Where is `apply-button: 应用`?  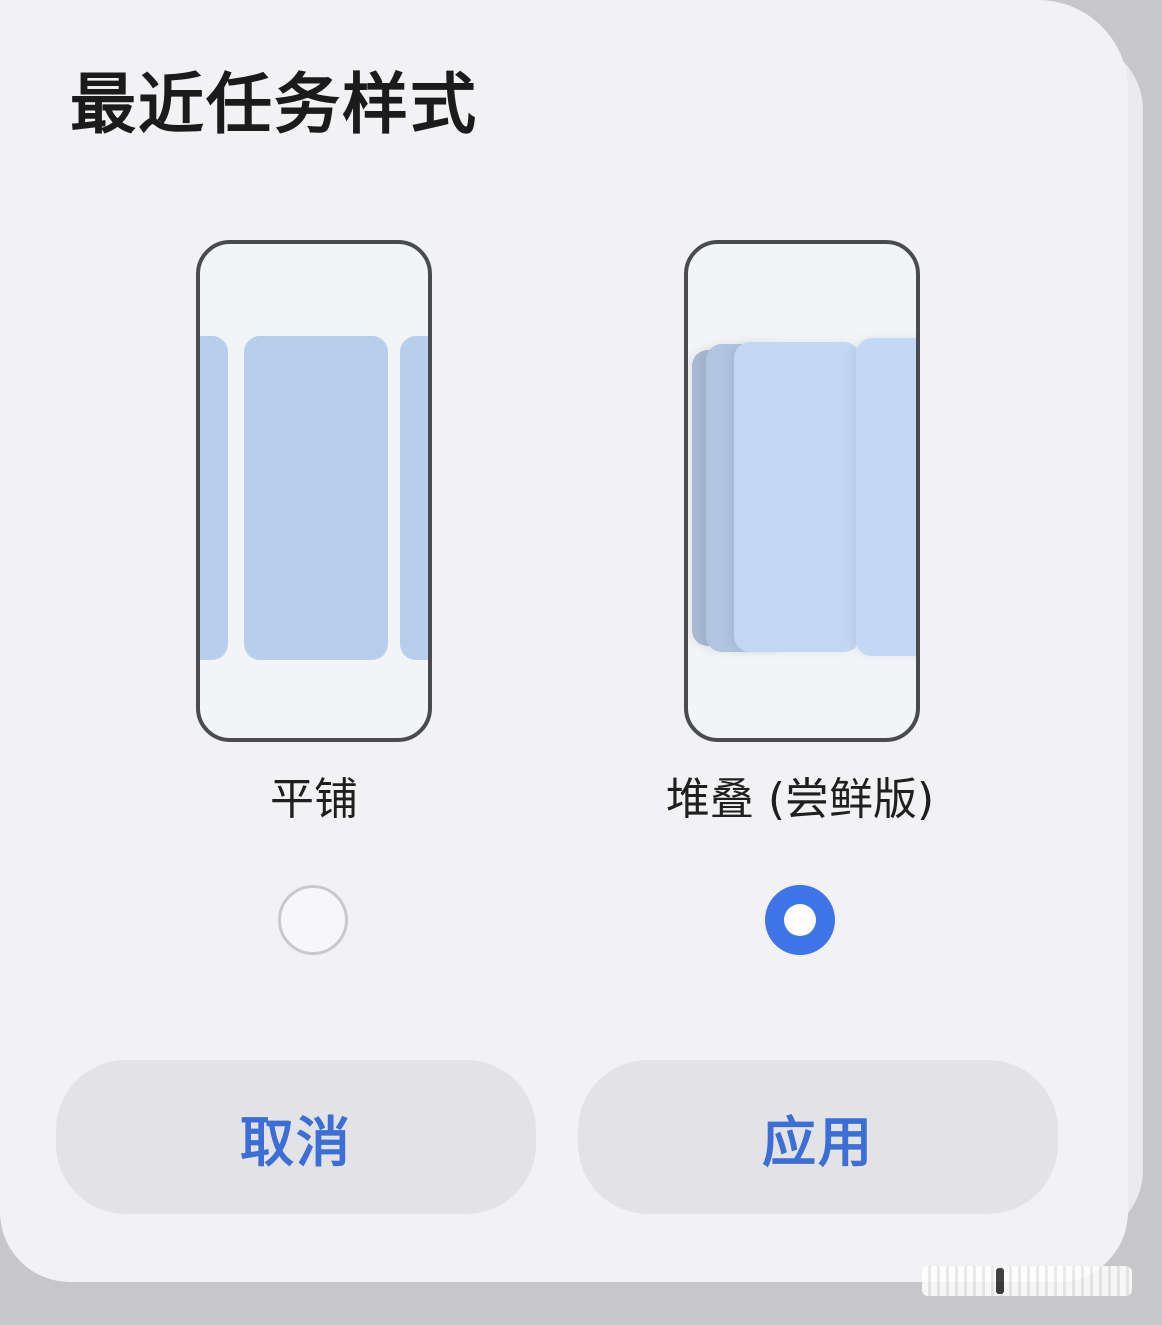
apply-button: 应用 is located at coordinates (818, 1137).